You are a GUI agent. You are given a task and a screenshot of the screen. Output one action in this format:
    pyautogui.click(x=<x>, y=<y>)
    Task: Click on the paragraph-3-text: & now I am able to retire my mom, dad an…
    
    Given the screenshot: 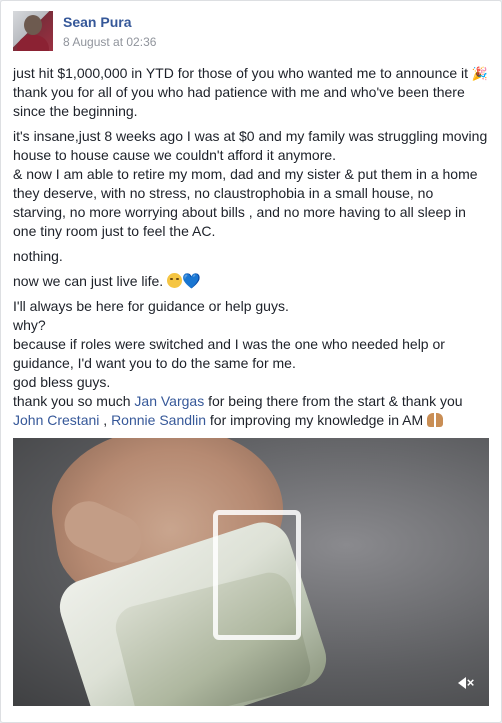 What is the action you would take?
    pyautogui.click(x=245, y=202)
    